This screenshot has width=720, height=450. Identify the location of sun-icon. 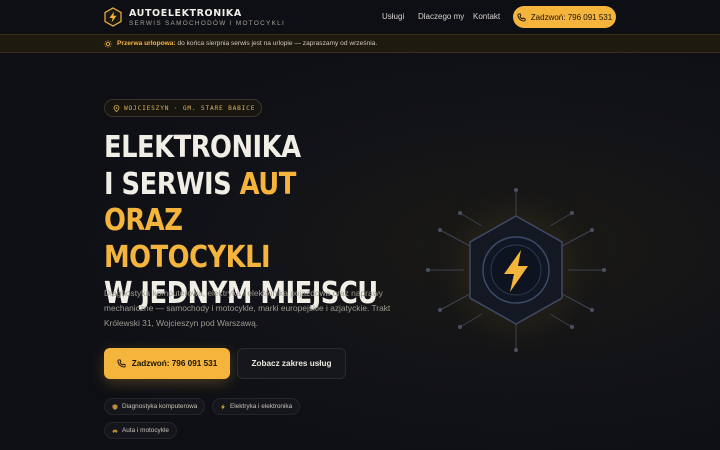
(108, 44).